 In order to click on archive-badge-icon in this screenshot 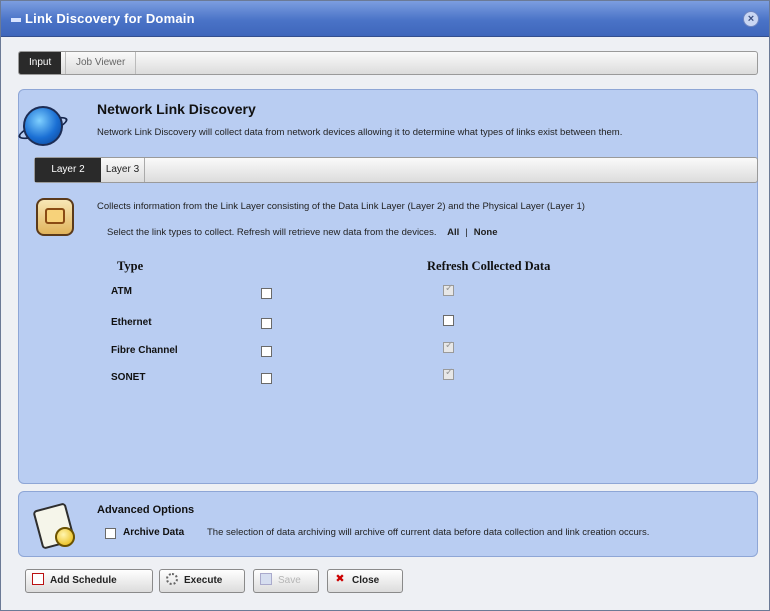, I will do `click(65, 537)`.